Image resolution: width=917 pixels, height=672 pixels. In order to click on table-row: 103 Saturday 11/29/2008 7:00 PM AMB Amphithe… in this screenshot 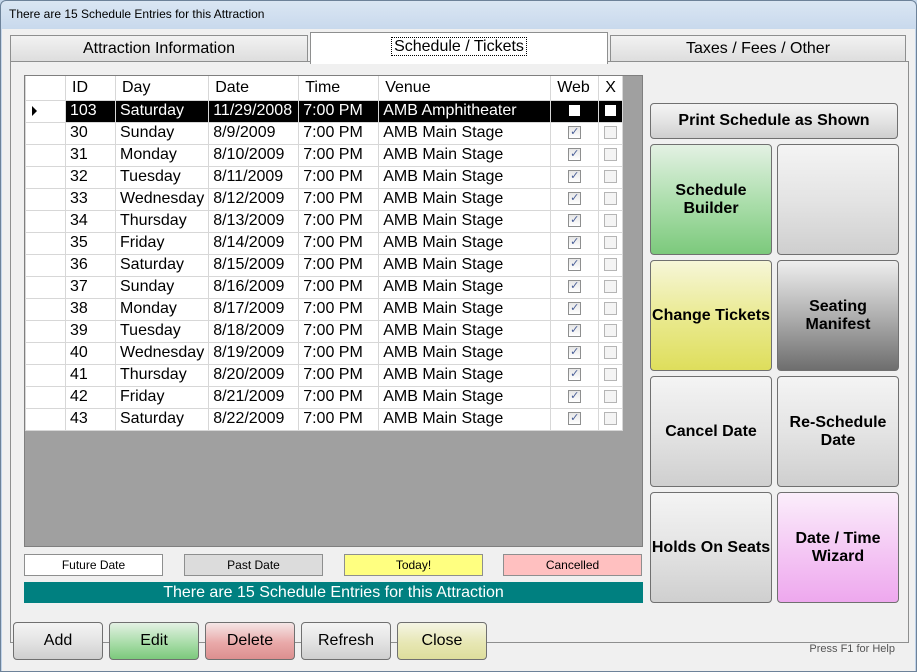, I will do `click(324, 111)`.